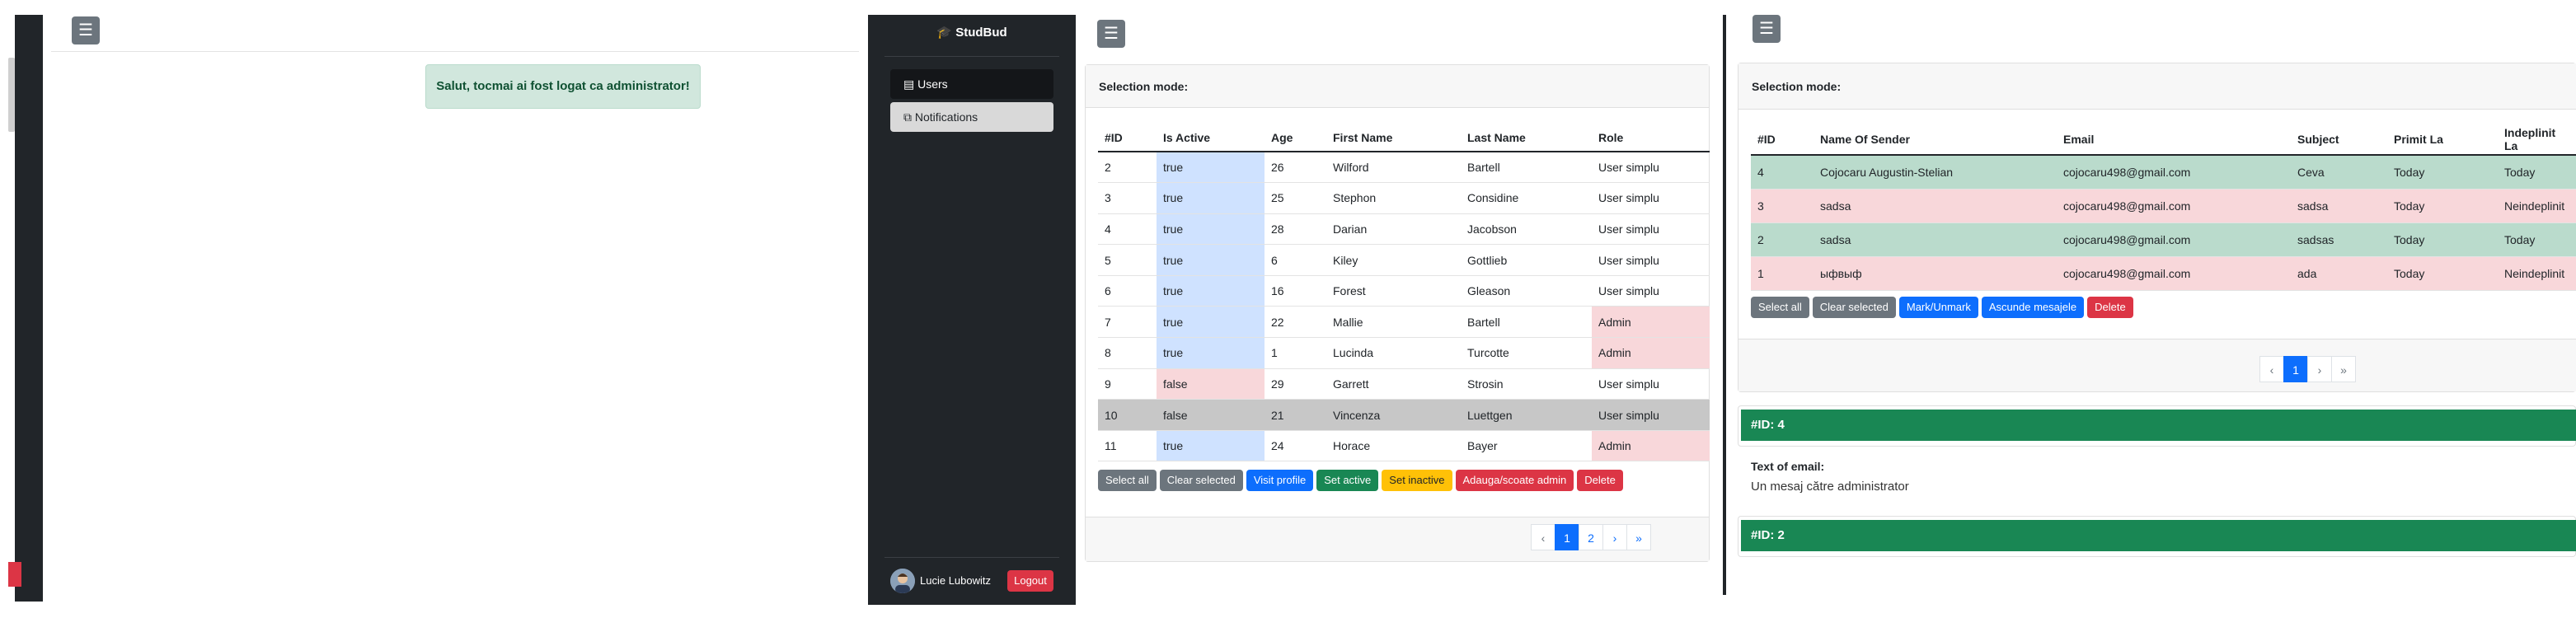 The height and width of the screenshot is (618, 2576). Describe the element at coordinates (1404, 384) in the screenshot. I see `table-row: 9 false 29 Garrett Strosin User simplu` at that location.